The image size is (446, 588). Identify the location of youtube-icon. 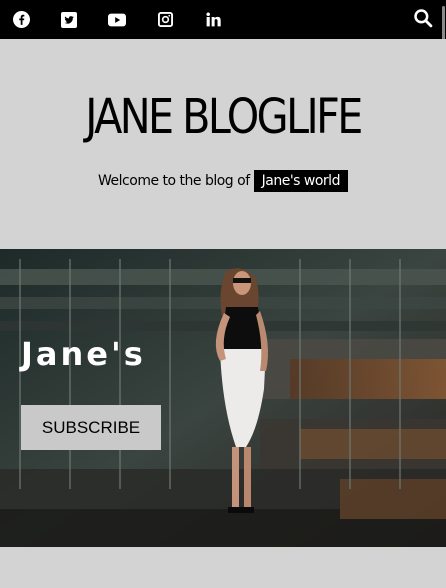
(117, 20).